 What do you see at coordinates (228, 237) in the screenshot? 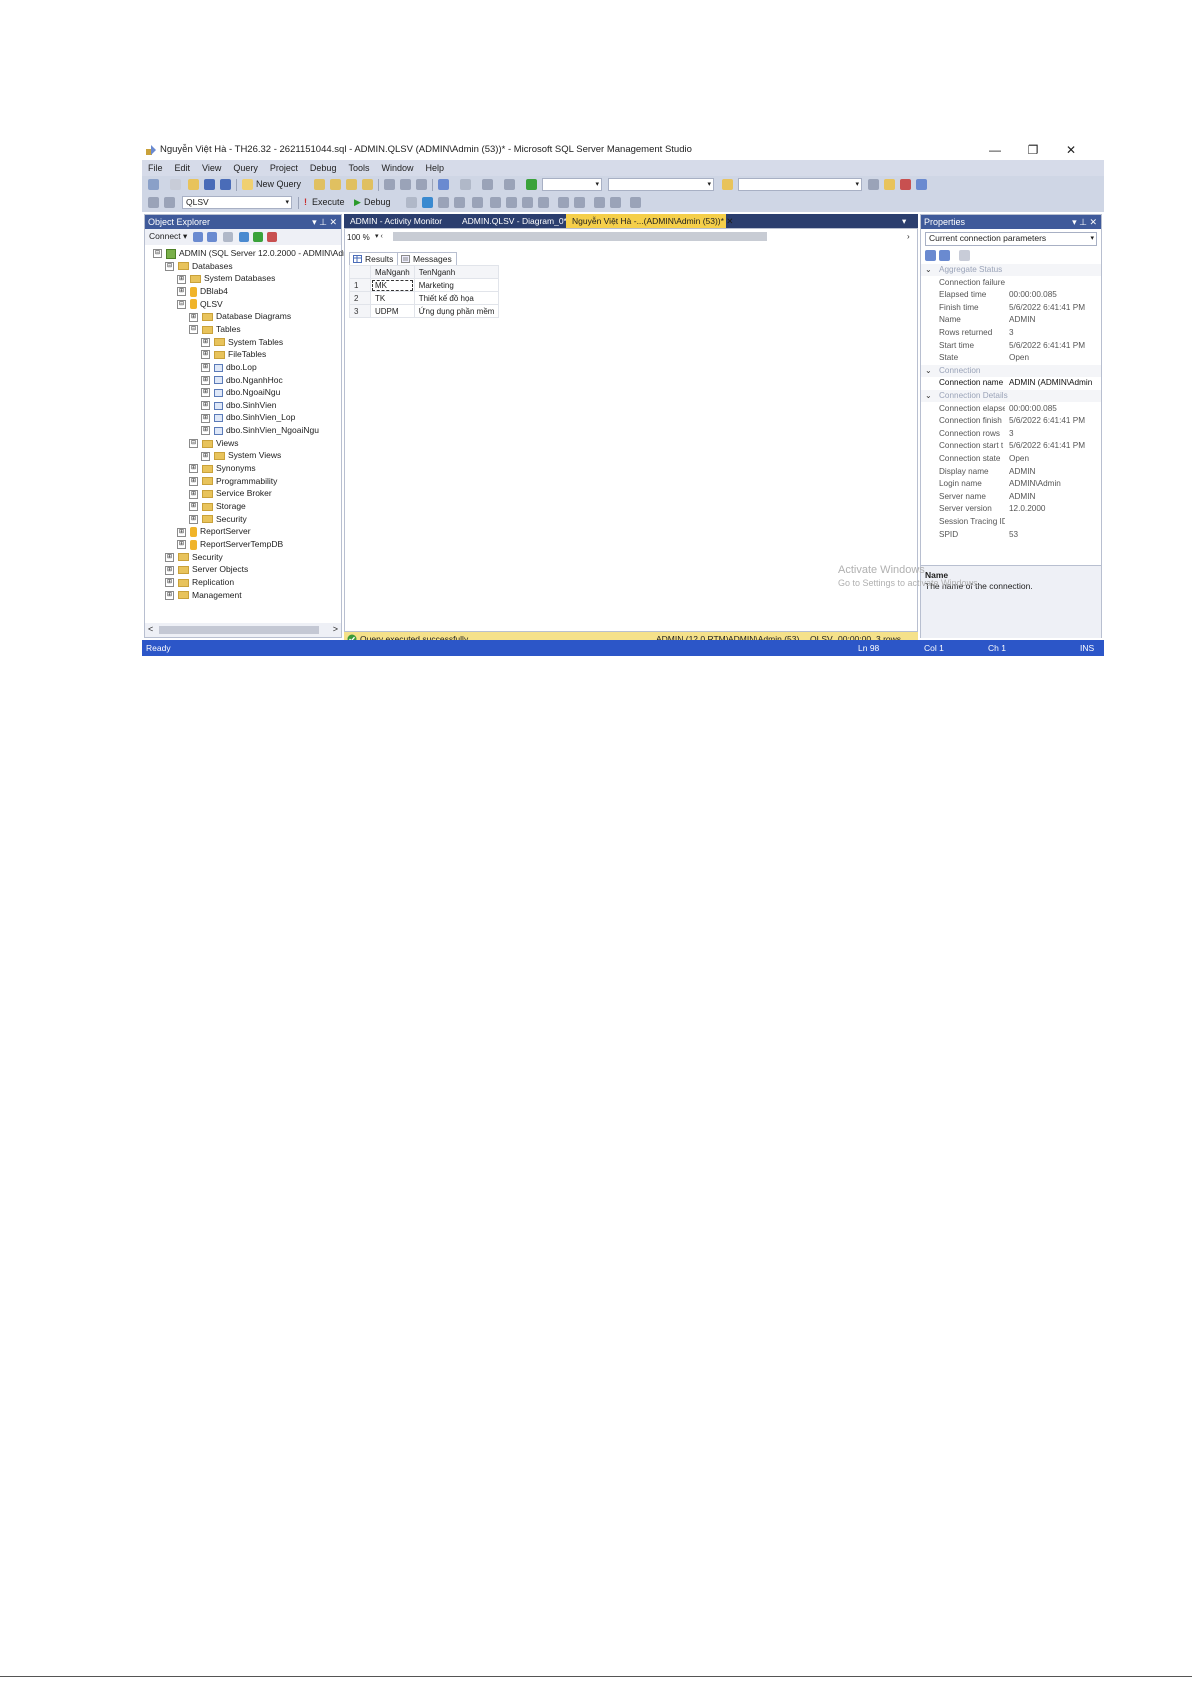
I see `stop-icon` at bounding box center [228, 237].